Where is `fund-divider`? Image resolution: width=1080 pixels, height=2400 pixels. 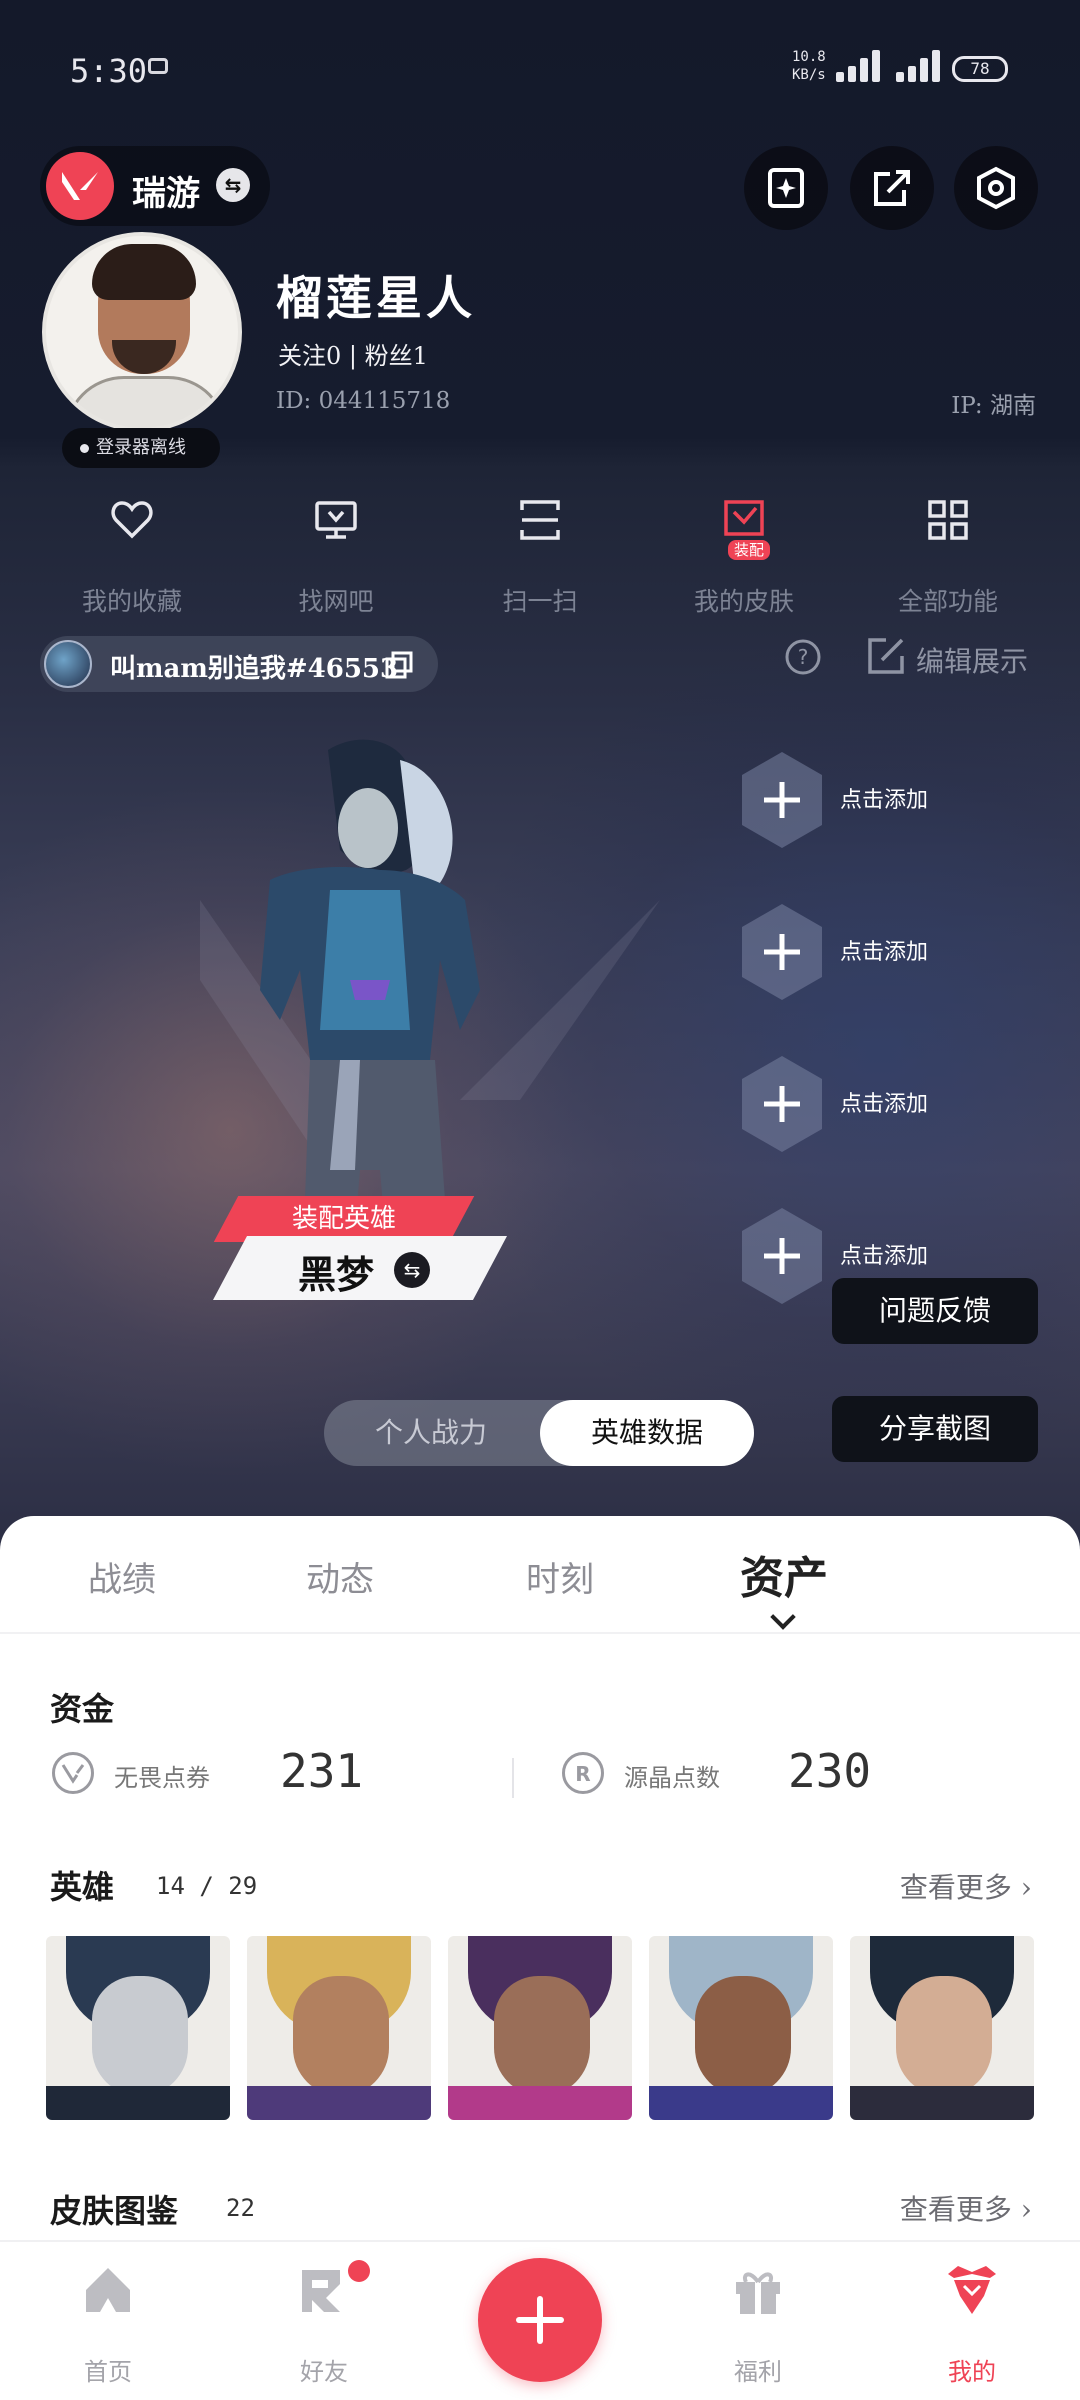 fund-divider is located at coordinates (513, 1778).